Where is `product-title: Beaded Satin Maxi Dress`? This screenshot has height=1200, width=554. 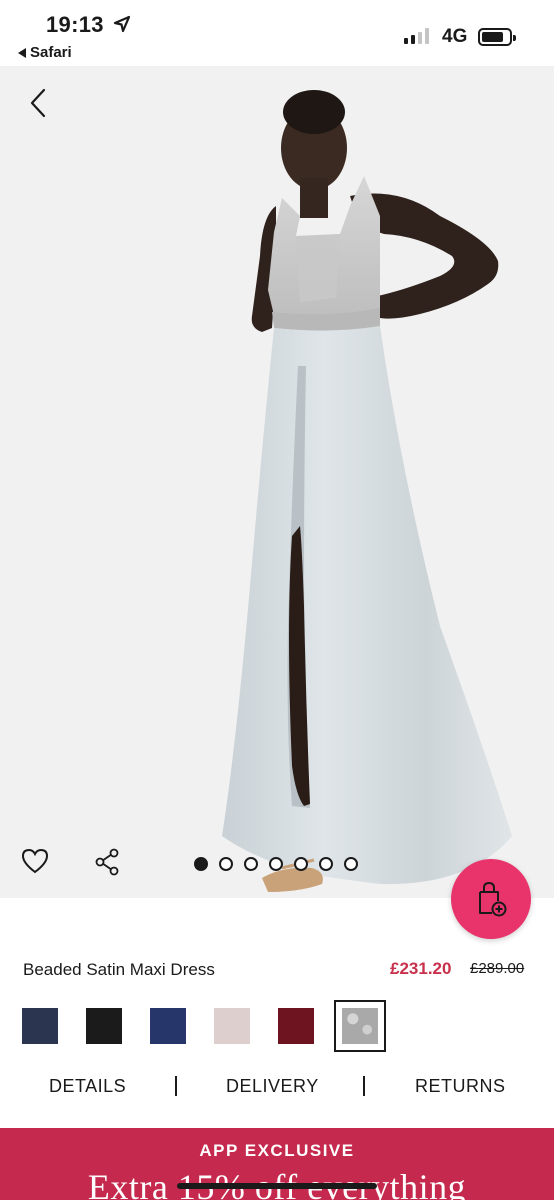
product-title: Beaded Satin Maxi Dress is located at coordinates (119, 969).